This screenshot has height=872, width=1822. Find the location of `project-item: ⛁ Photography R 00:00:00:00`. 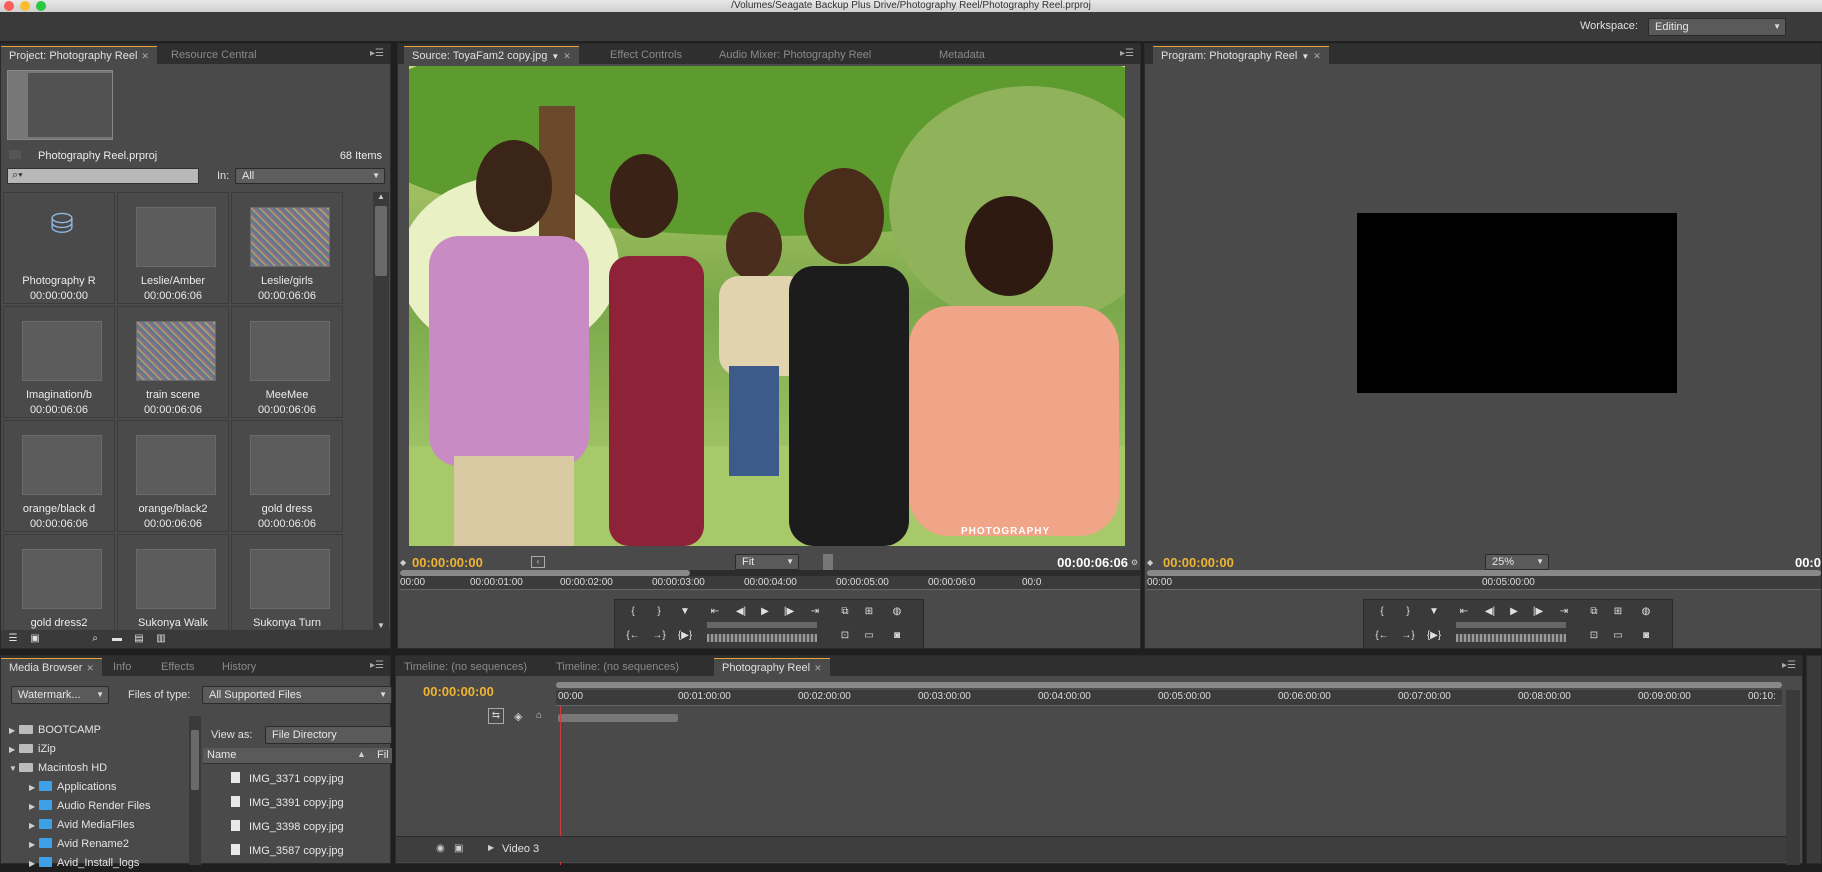

project-item: ⛁ Photography R 00:00:00:00 is located at coordinates (59, 248).